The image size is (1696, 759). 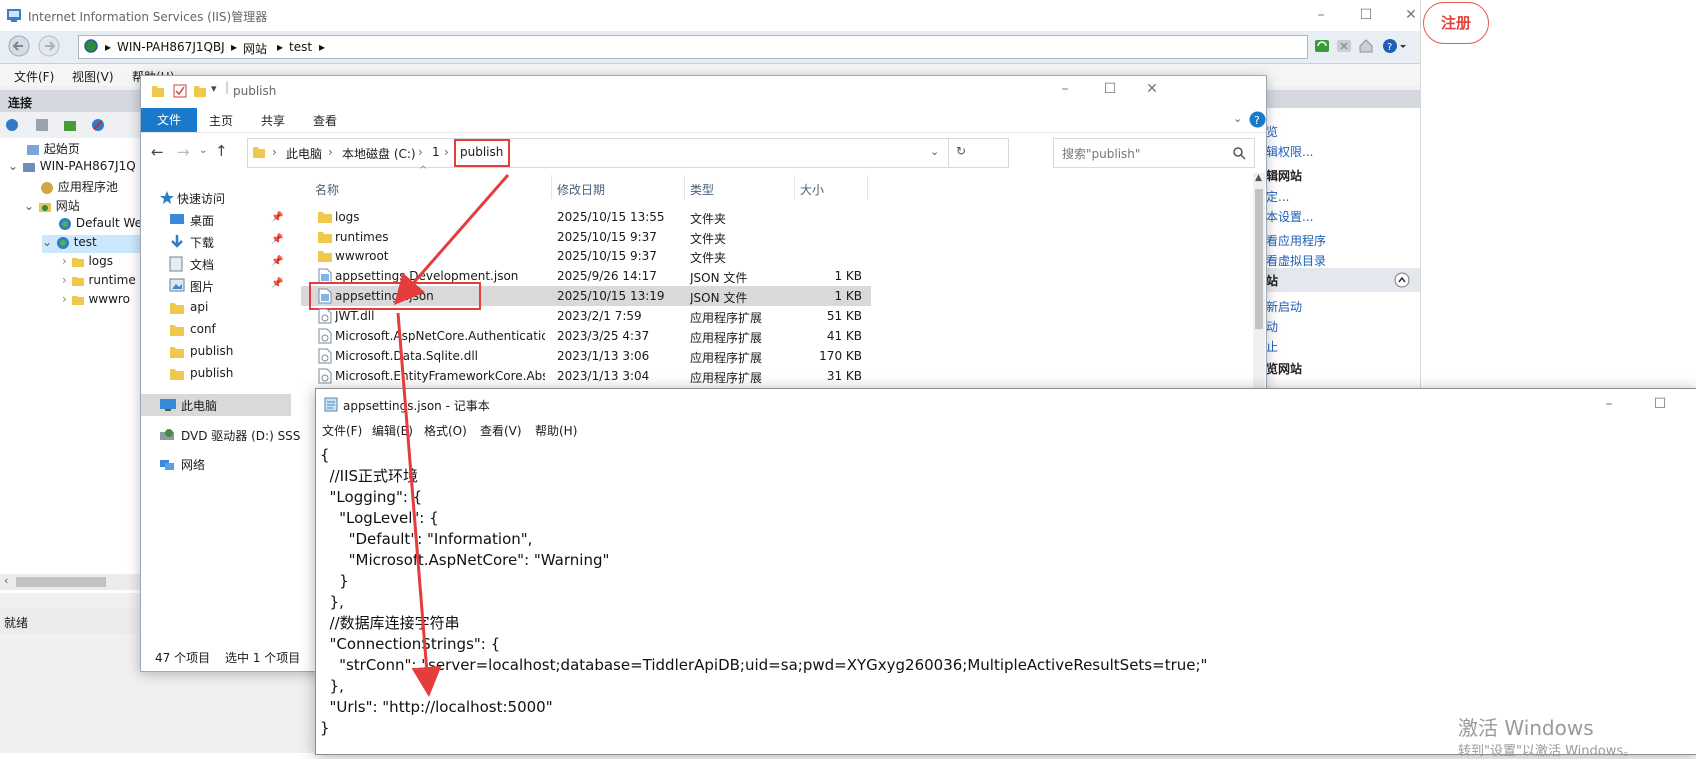 What do you see at coordinates (1526, 728) in the screenshot?
I see `activation-watermark: 激活 Windows` at bounding box center [1526, 728].